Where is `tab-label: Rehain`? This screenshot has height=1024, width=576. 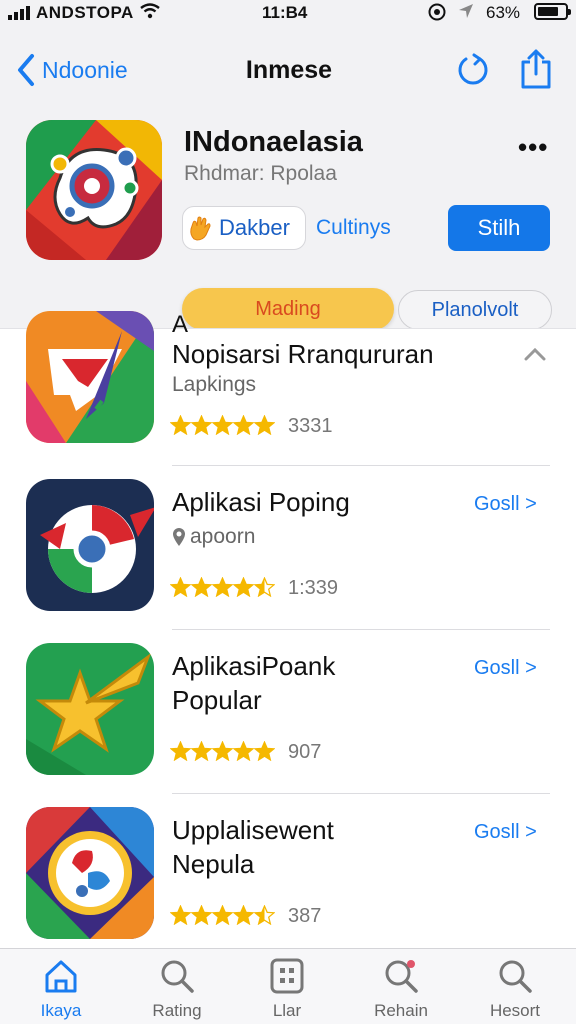
tab-label: Rehain is located at coordinates (401, 1010).